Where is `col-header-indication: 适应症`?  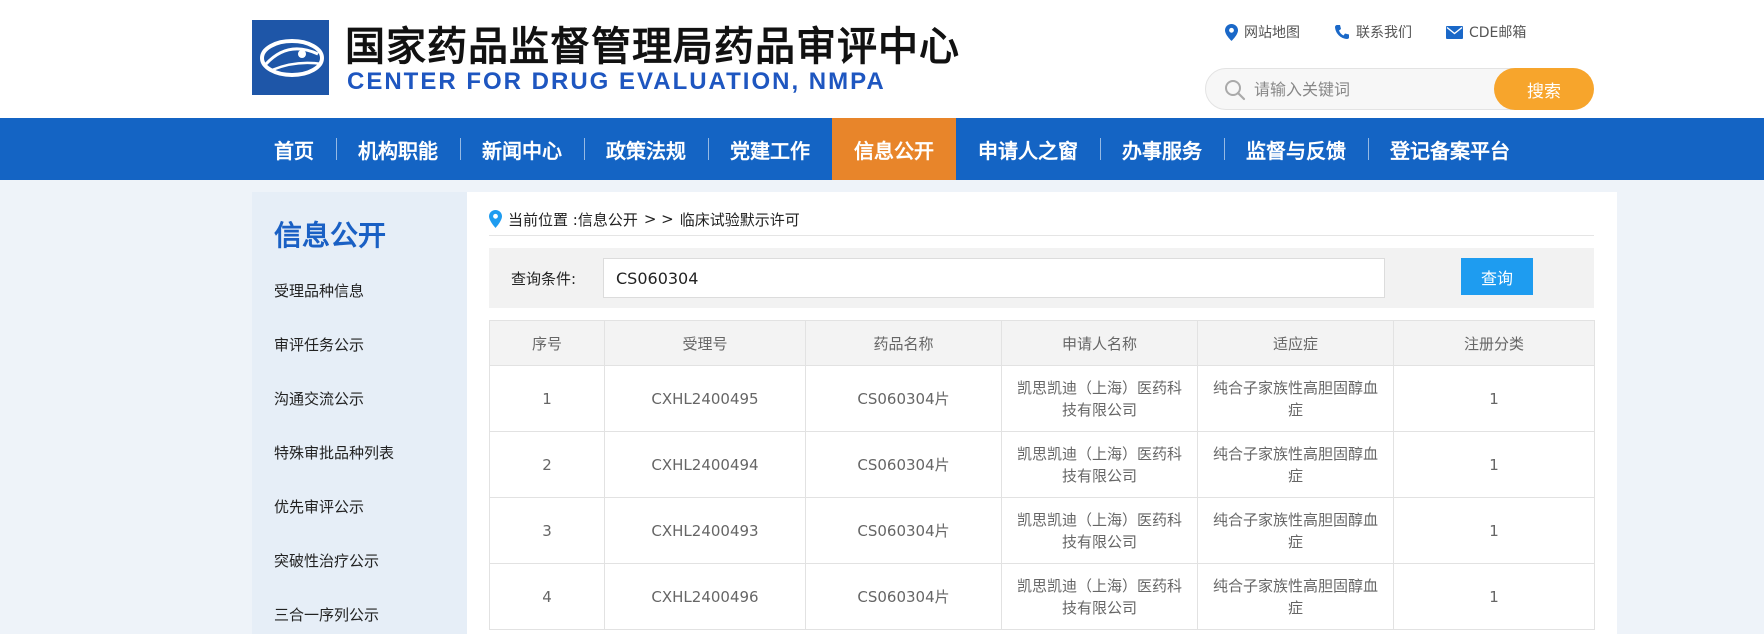
col-header-indication: 适应症 is located at coordinates (1295, 343).